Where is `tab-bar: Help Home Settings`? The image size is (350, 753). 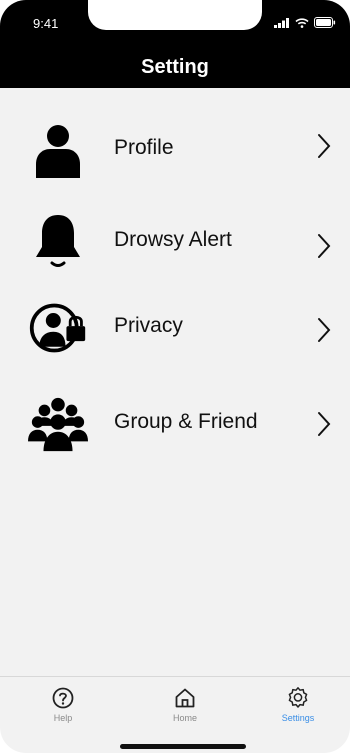
tab-bar: Help Home Settings is located at coordinates (175, 714).